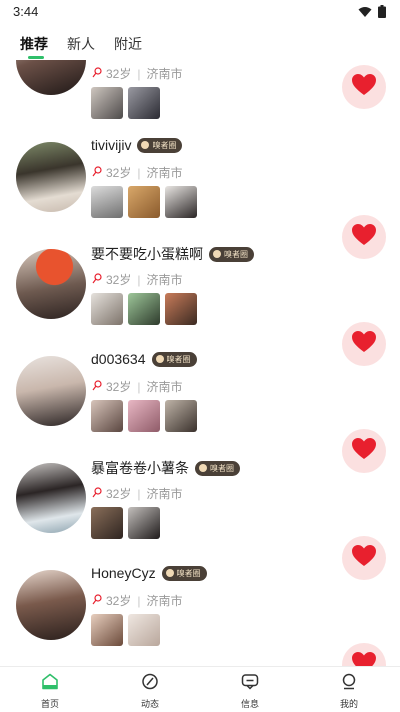 Image resolution: width=400 pixels, height=712 pixels. Describe the element at coordinates (81, 44) in the screenshot. I see `tab-new: 新人` at that location.